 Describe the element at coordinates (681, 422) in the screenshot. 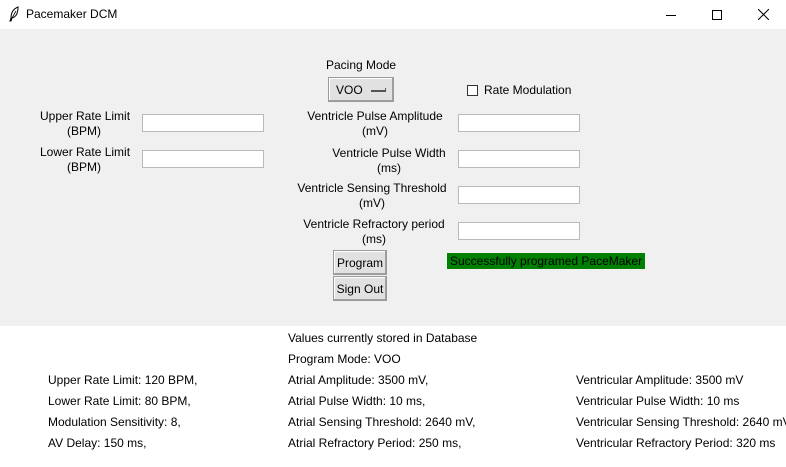

I see `db-ventricular-sensing-threshold: Ventricular Sensing Threshold: 2640 mV` at that location.